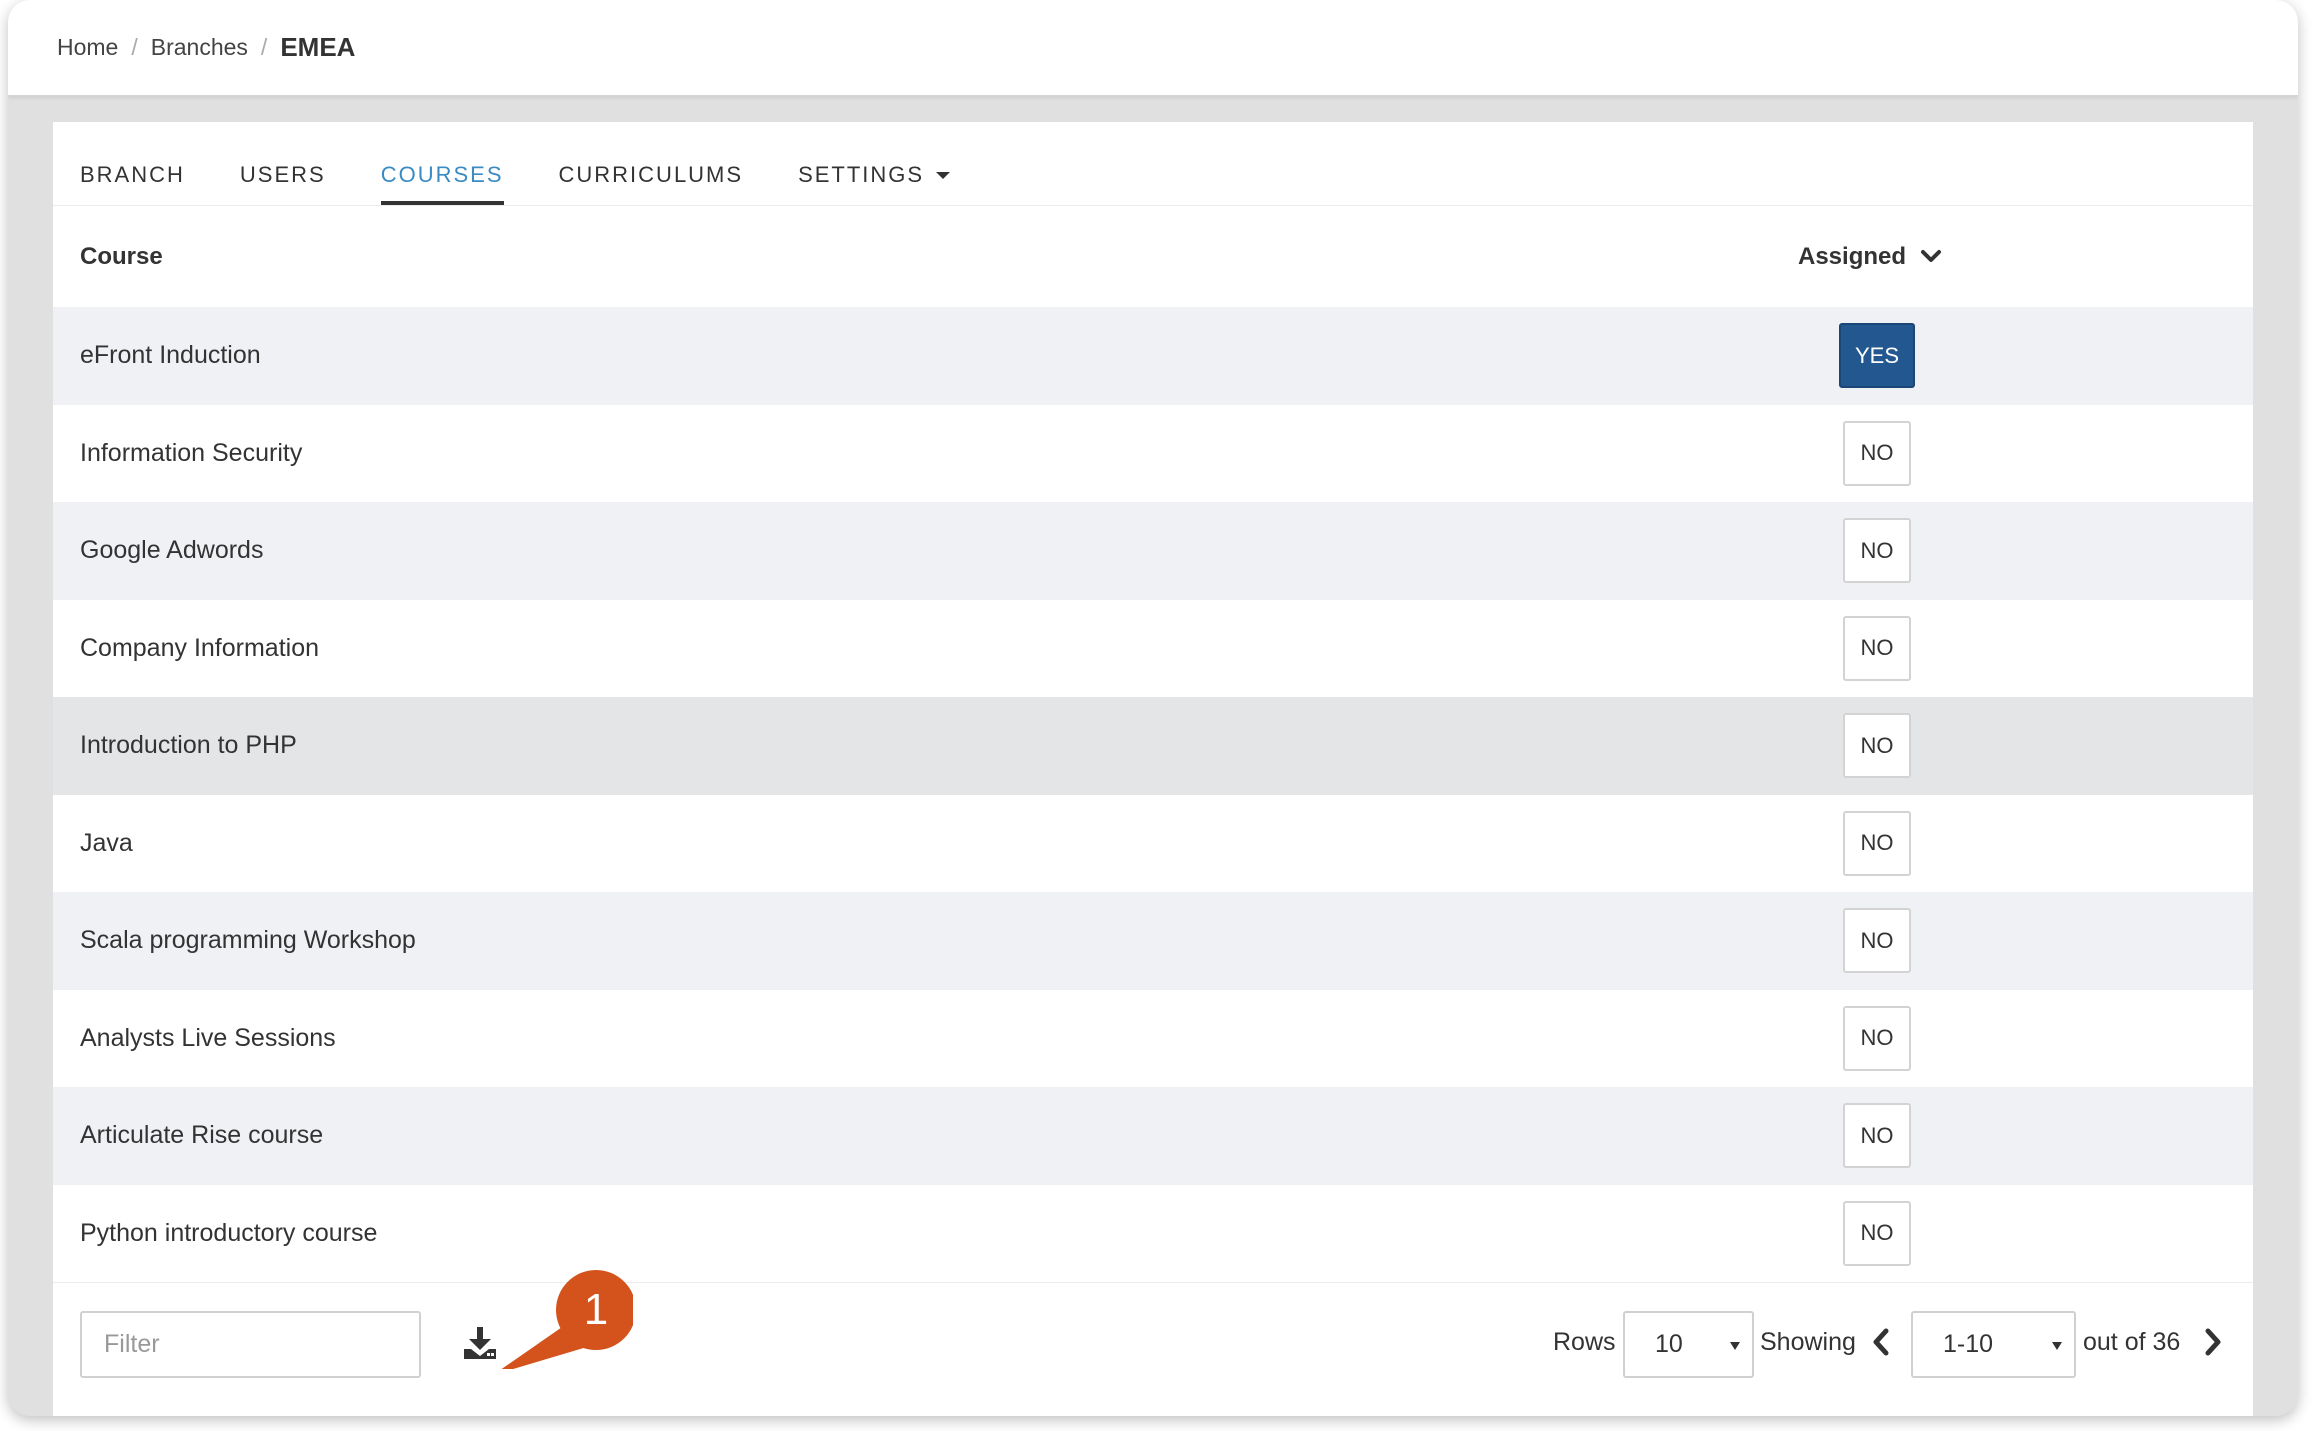  What do you see at coordinates (200, 647) in the screenshot?
I see `course-name: Company Information` at bounding box center [200, 647].